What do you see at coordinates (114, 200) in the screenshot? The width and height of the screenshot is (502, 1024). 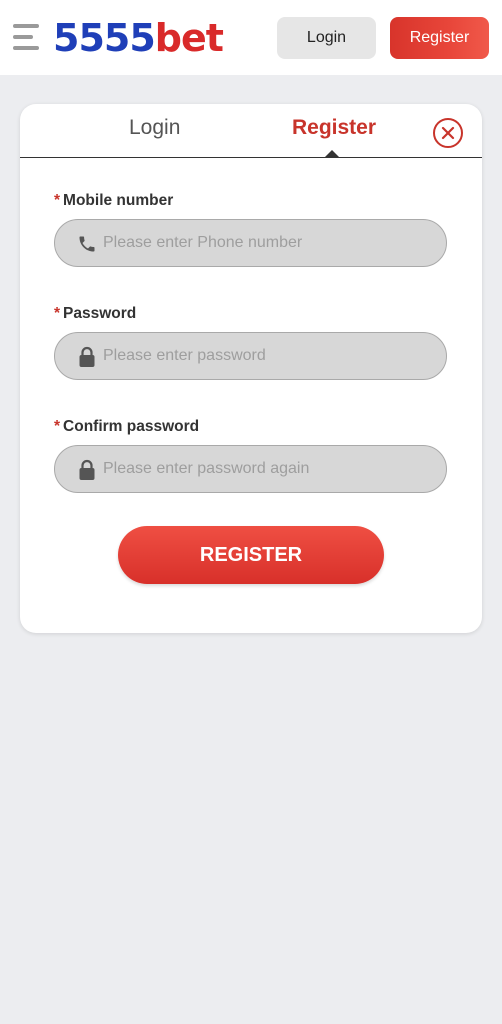 I see `mobile-number-label: * Mobile number` at bounding box center [114, 200].